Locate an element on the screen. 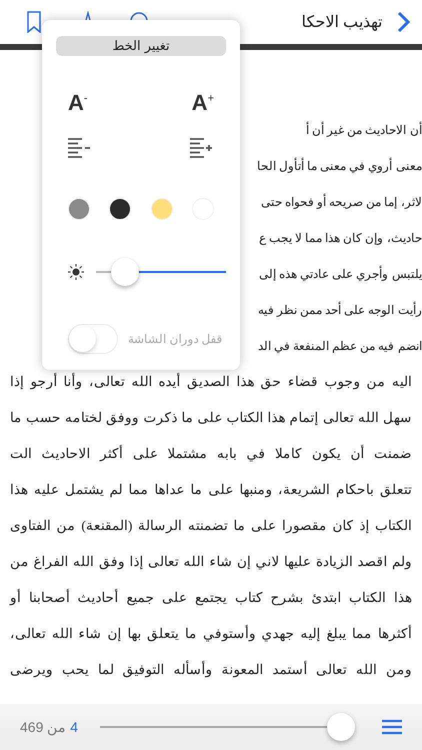  increase-font-button: A$^{+}$ is located at coordinates (203, 103).